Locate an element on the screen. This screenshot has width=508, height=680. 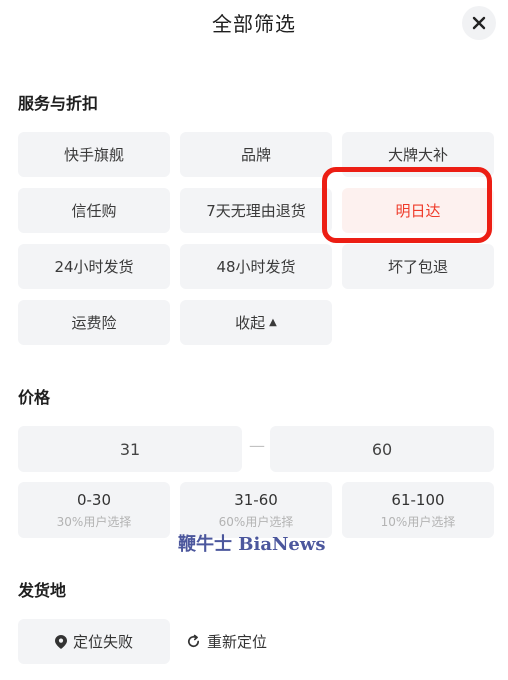
services-section-title: 服务与折扣 is located at coordinates (58, 103).